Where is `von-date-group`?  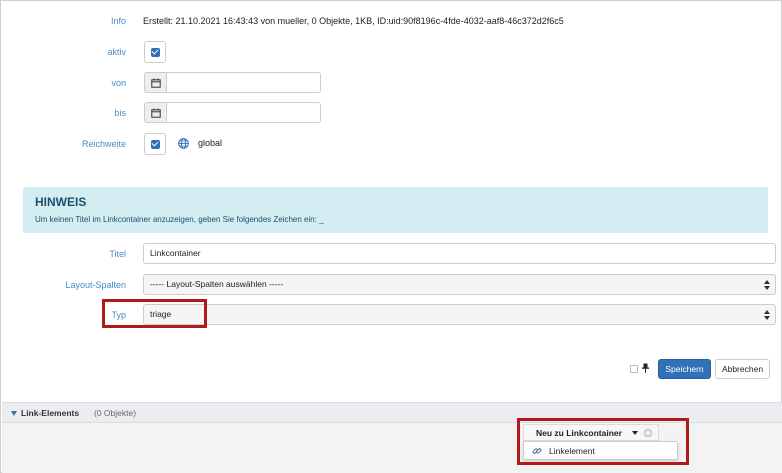
von-date-group is located at coordinates (232, 82).